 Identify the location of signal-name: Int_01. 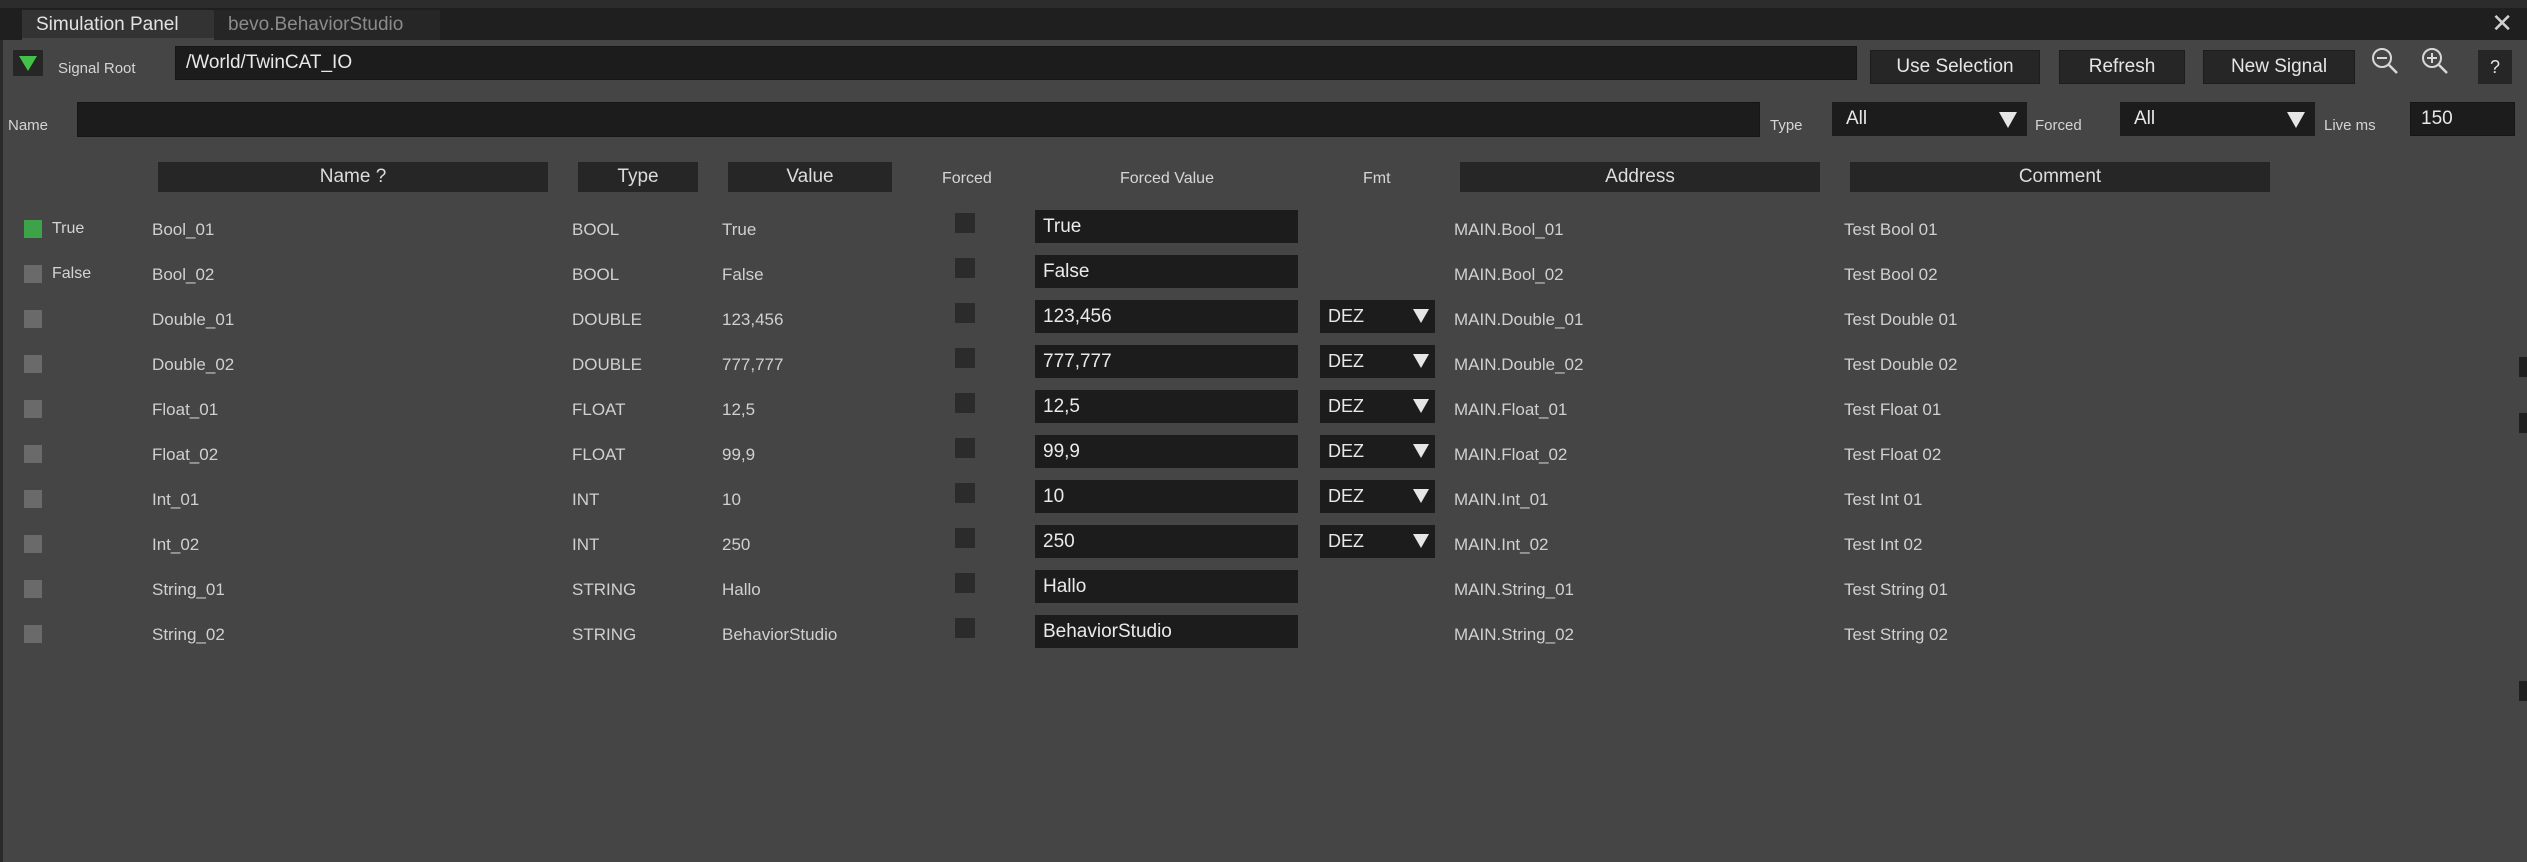
(176, 499).